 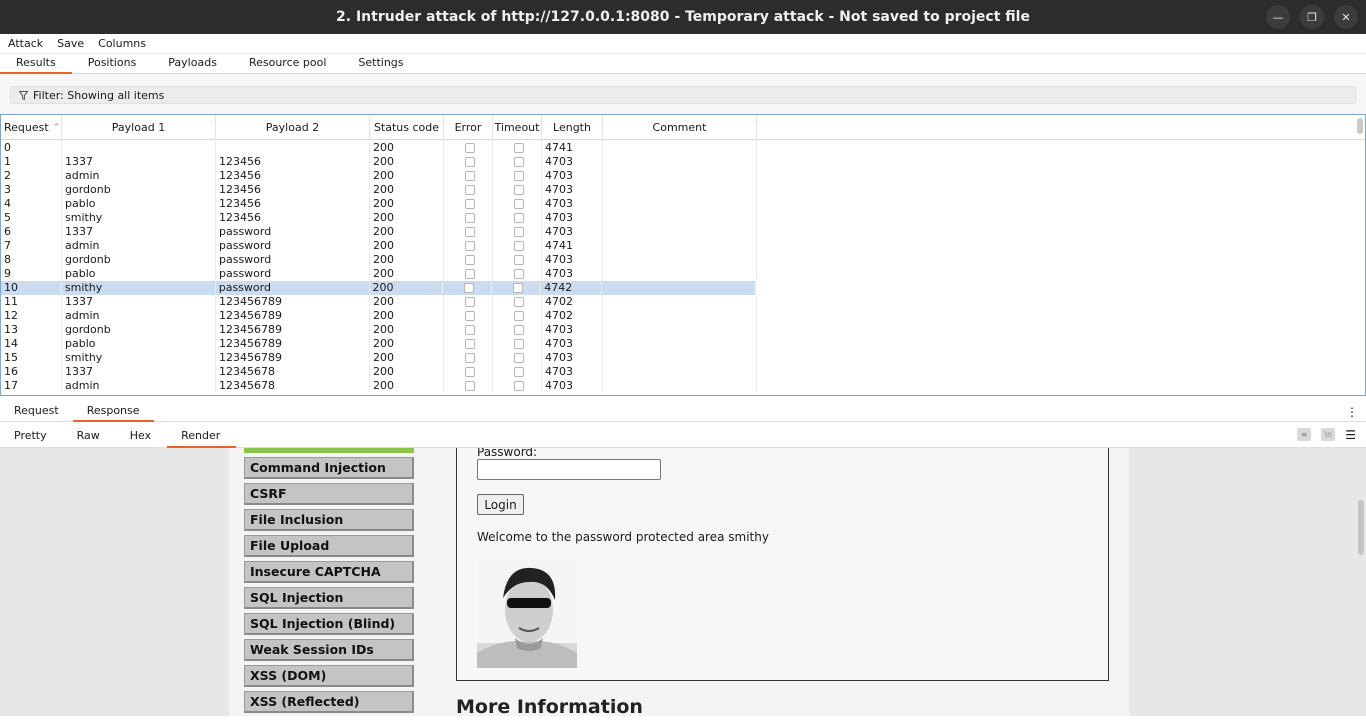 I want to click on menu-columns: Columns, so click(x=122, y=43).